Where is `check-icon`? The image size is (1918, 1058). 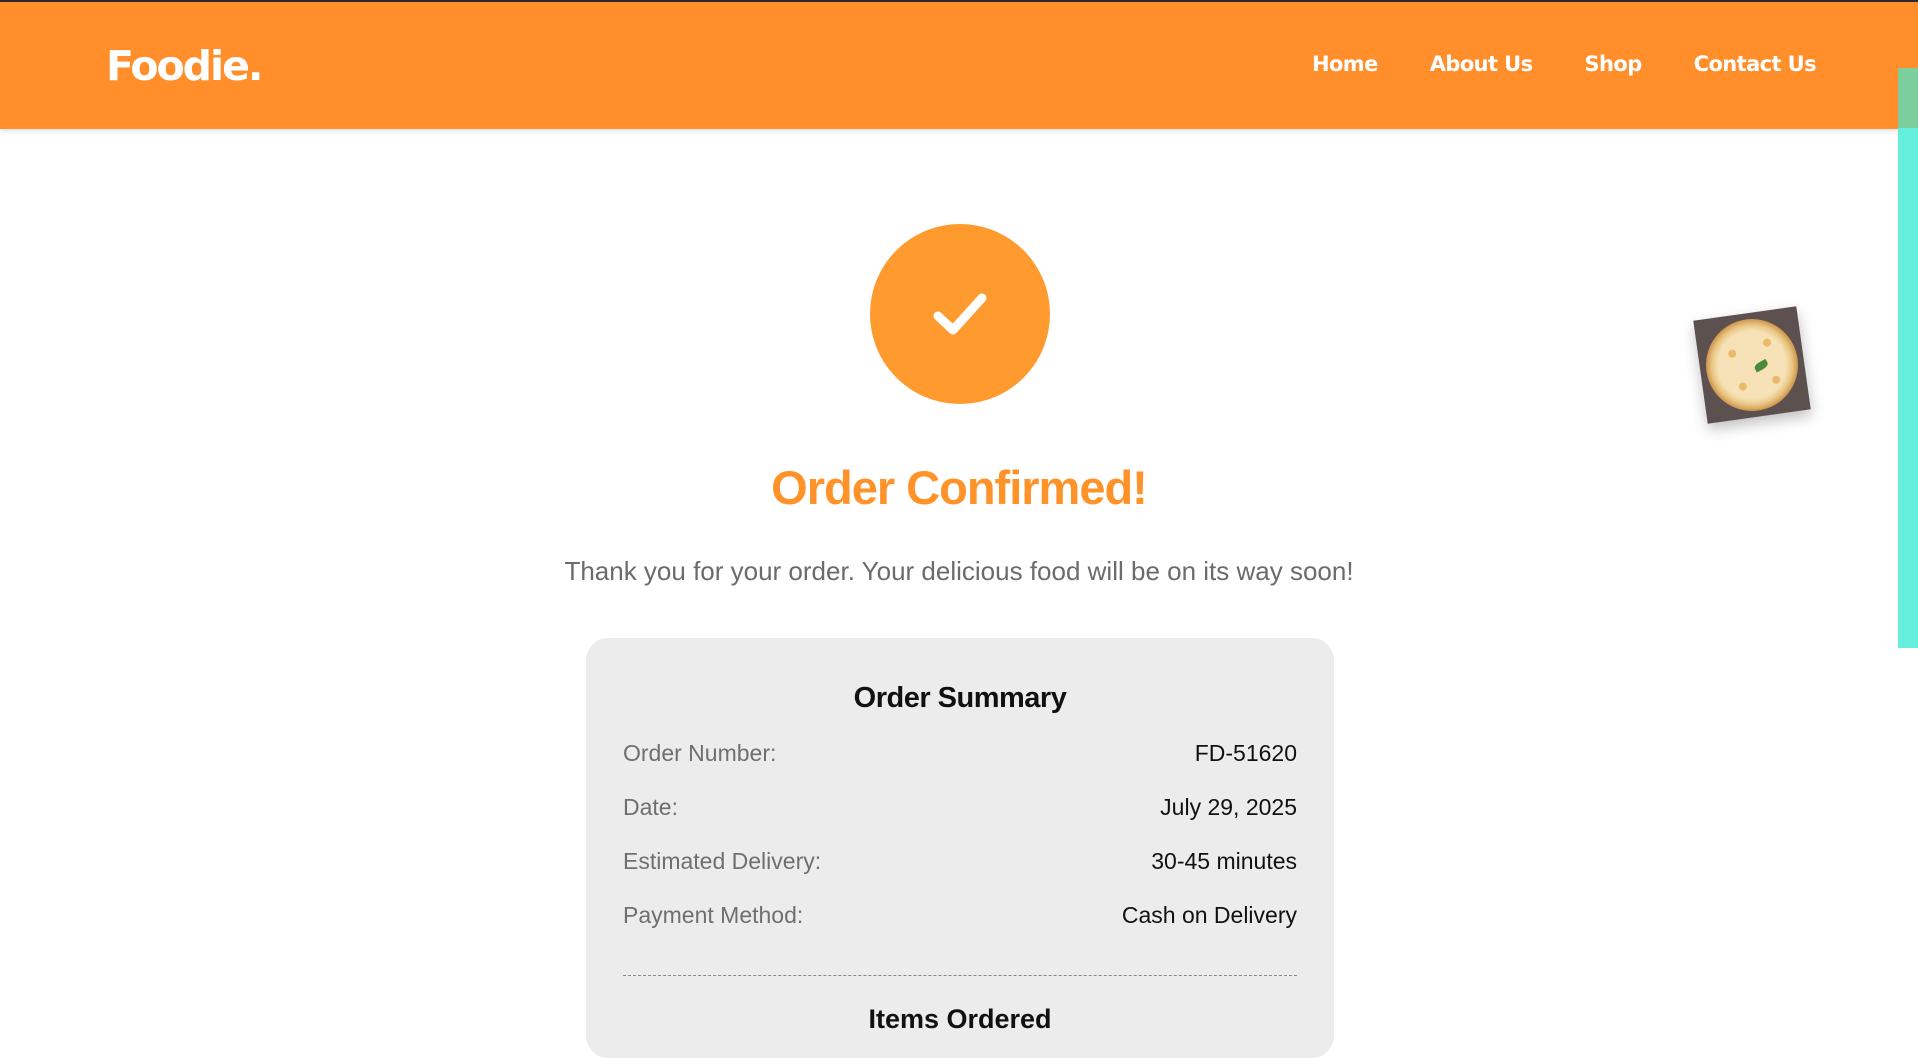
check-icon is located at coordinates (960, 314).